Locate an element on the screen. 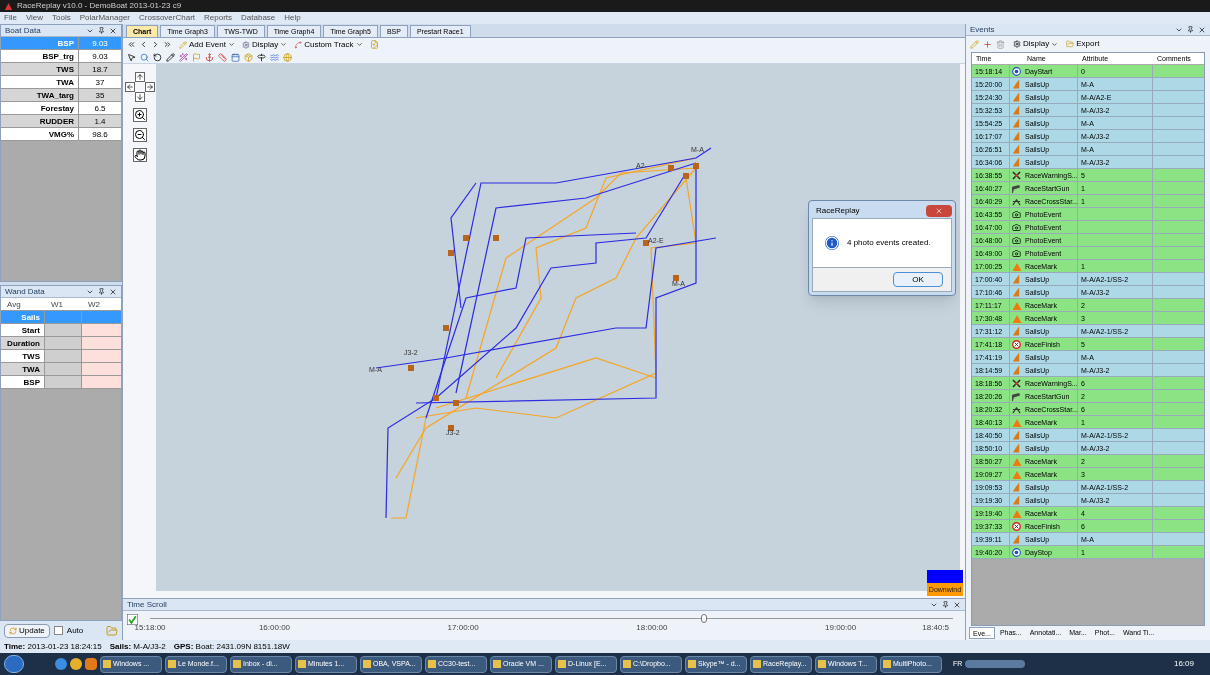 Image resolution: width=1210 pixels, height=675 pixels. start-orb-icon is located at coordinates (14, 664).